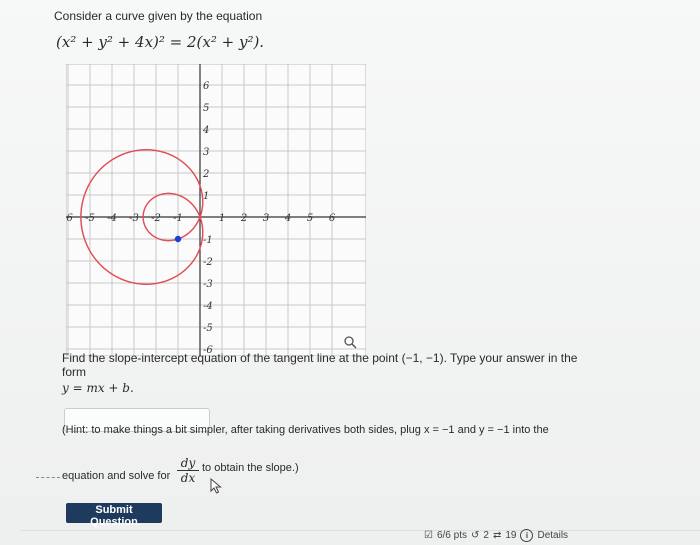 The height and width of the screenshot is (545, 700). I want to click on y-tick-label: 4, so click(205, 130).